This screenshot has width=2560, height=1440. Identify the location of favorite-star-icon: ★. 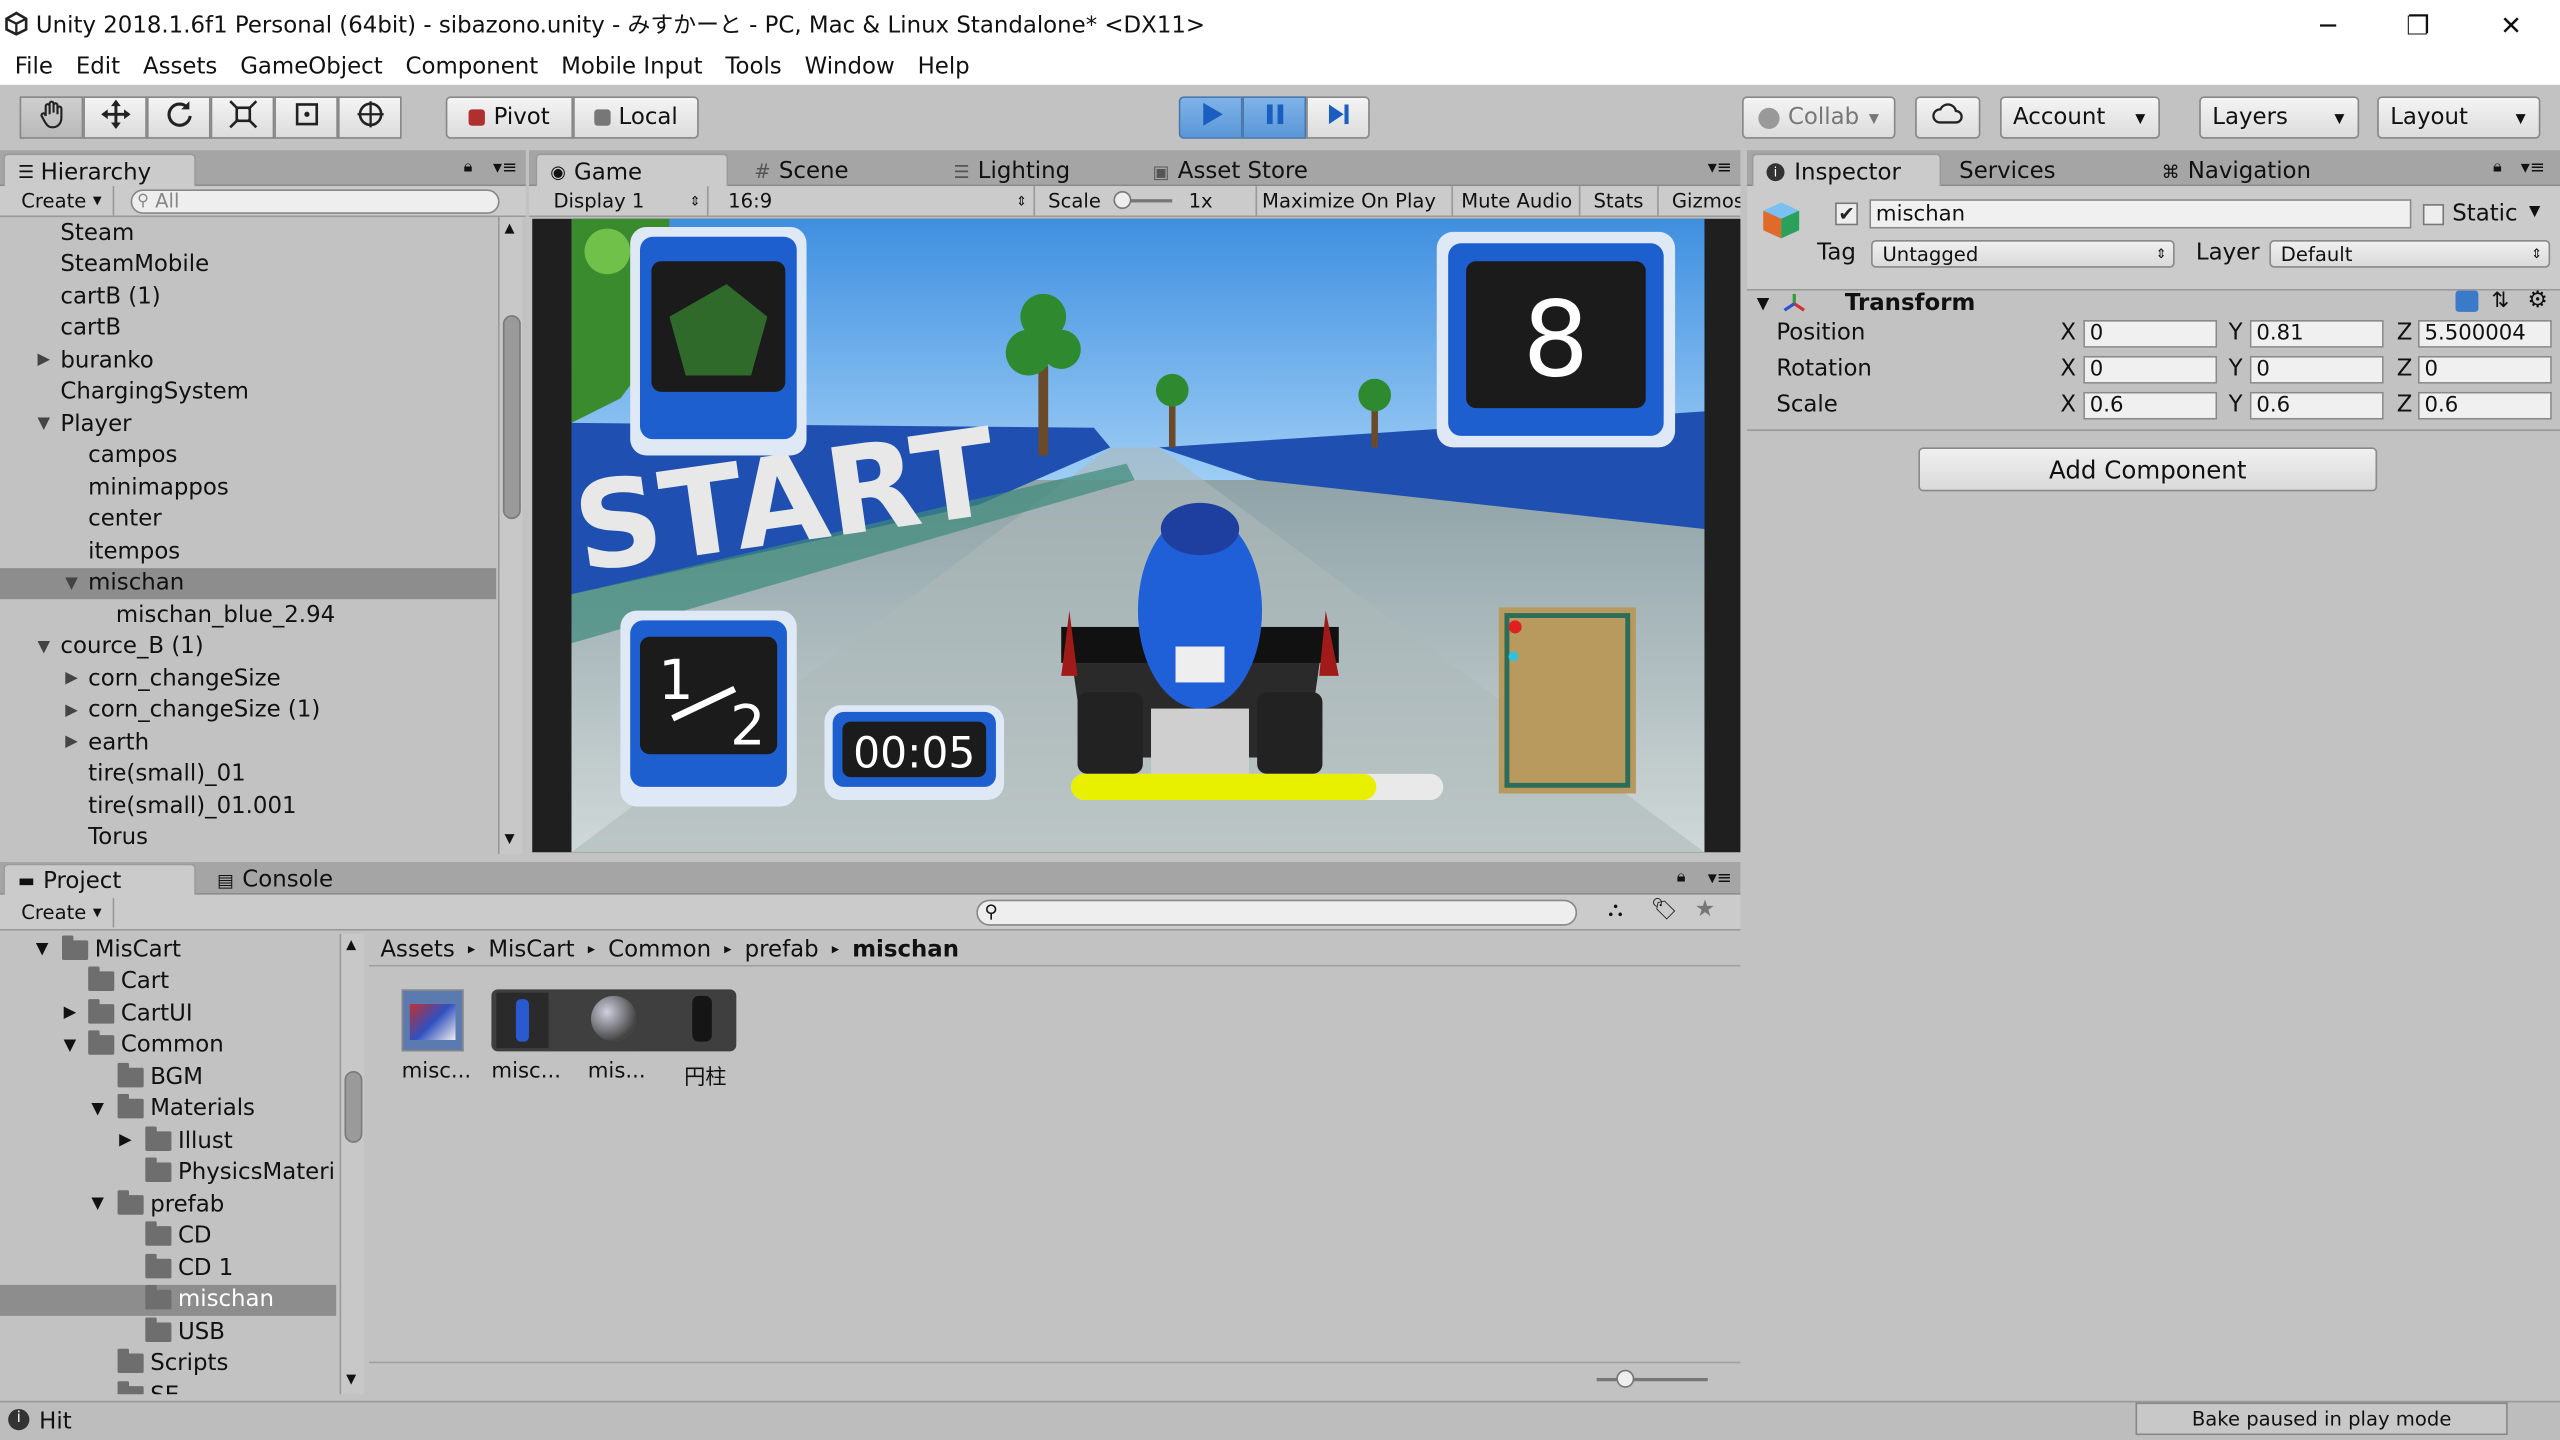
(1705, 909).